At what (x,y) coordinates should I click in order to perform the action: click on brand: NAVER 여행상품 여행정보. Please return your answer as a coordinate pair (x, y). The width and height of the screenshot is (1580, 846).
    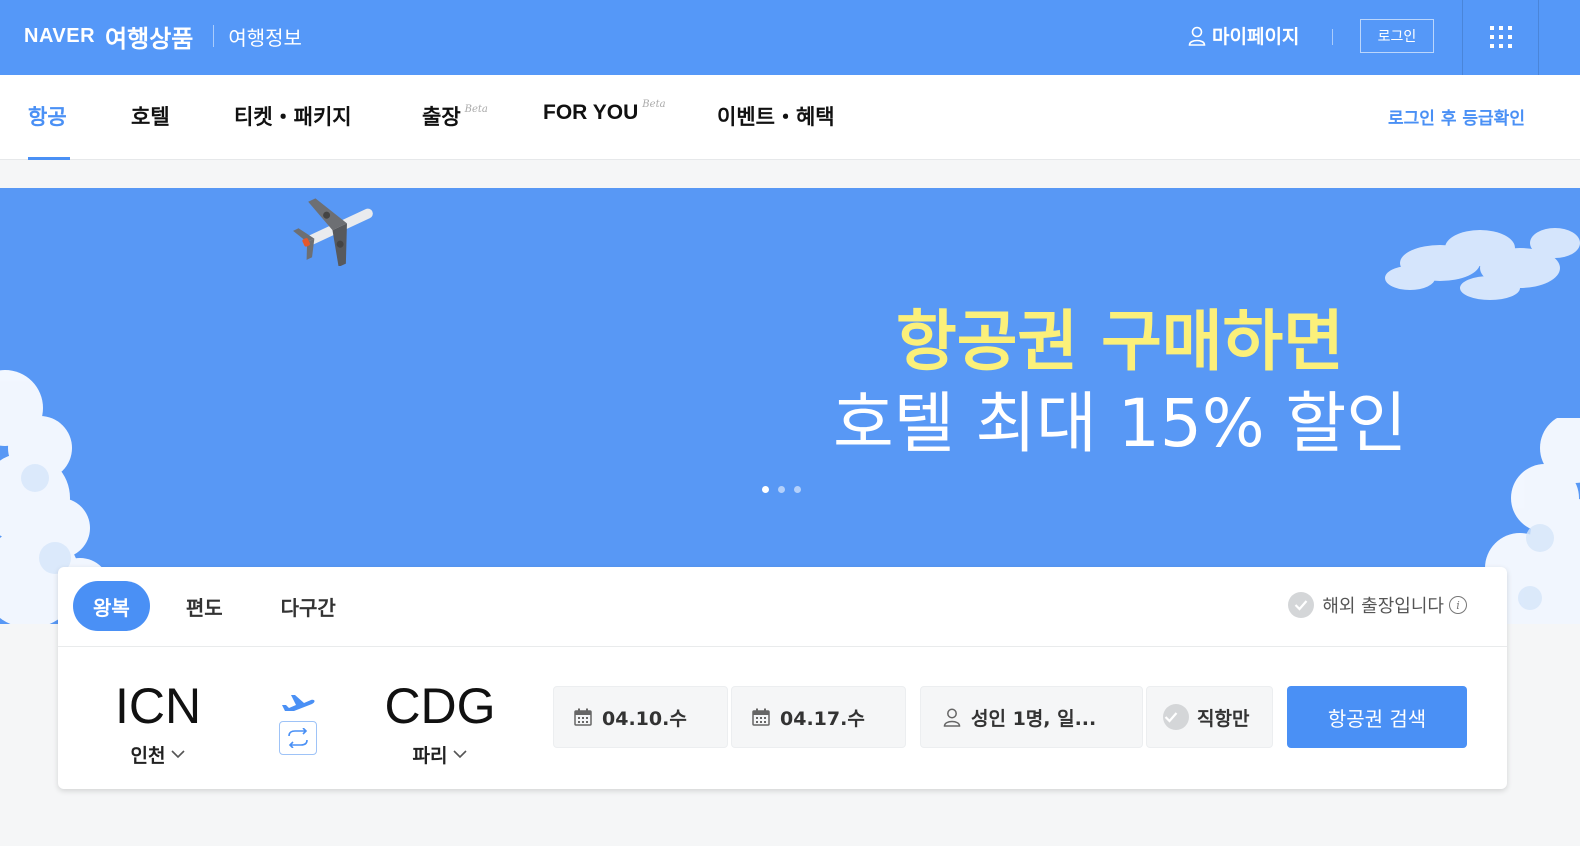
    Looking at the image, I should click on (163, 36).